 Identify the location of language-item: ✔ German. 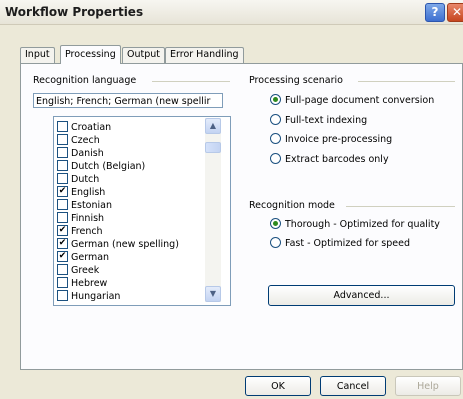
(83, 257).